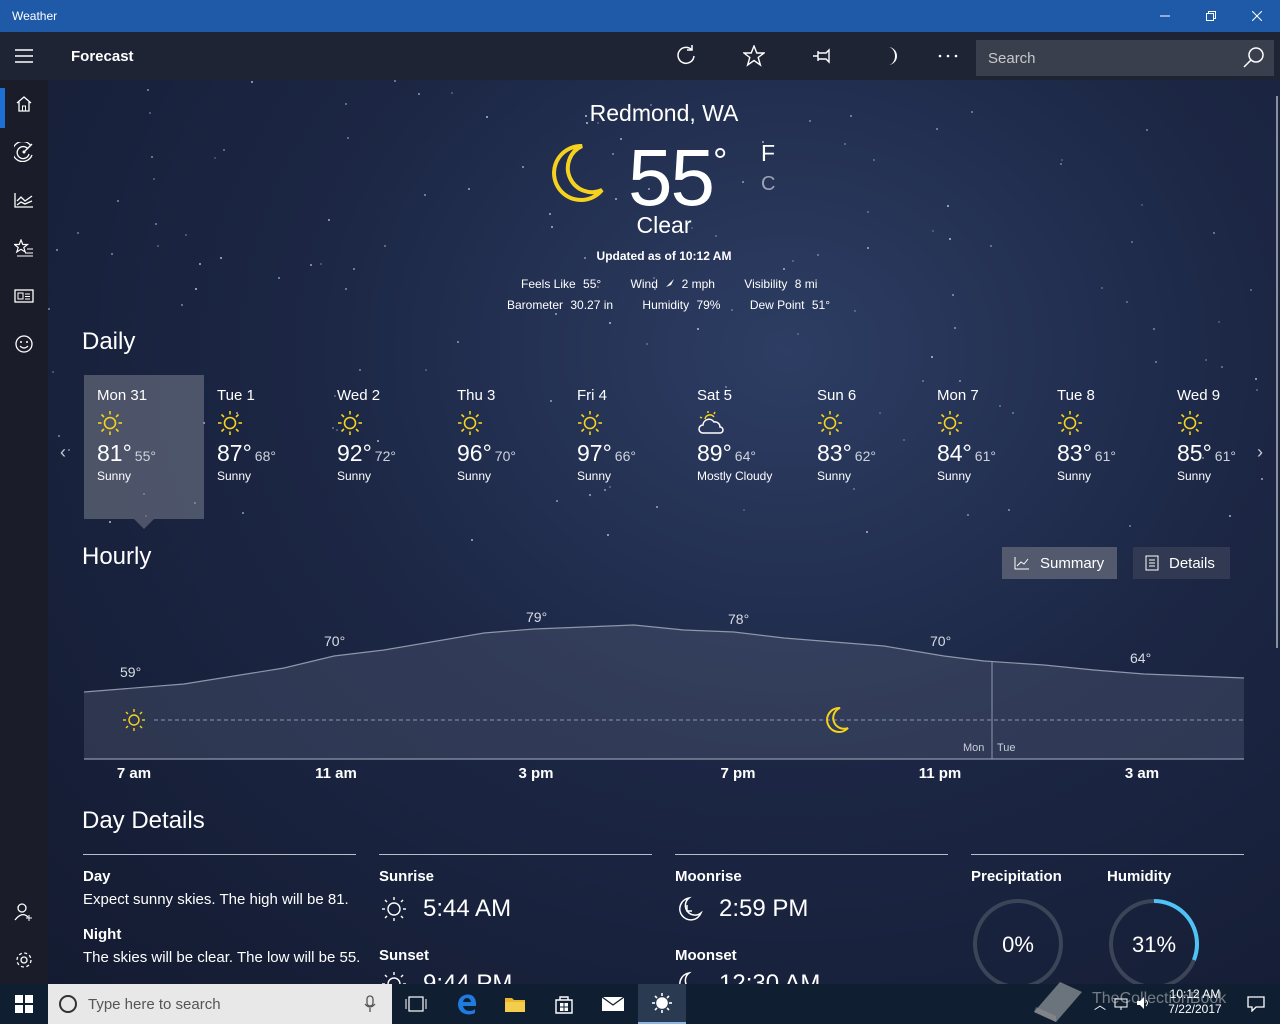 This screenshot has width=1280, height=1024. Describe the element at coordinates (476, 395) in the screenshot. I see `day-name: Thu 3` at that location.